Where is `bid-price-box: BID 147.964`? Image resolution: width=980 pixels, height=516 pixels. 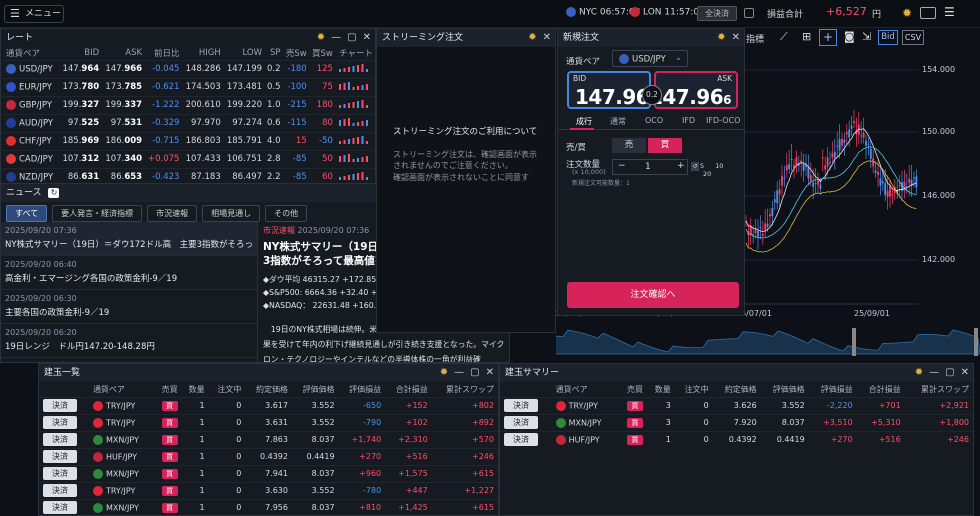 bid-price-box: BID 147.964 is located at coordinates (612, 90).